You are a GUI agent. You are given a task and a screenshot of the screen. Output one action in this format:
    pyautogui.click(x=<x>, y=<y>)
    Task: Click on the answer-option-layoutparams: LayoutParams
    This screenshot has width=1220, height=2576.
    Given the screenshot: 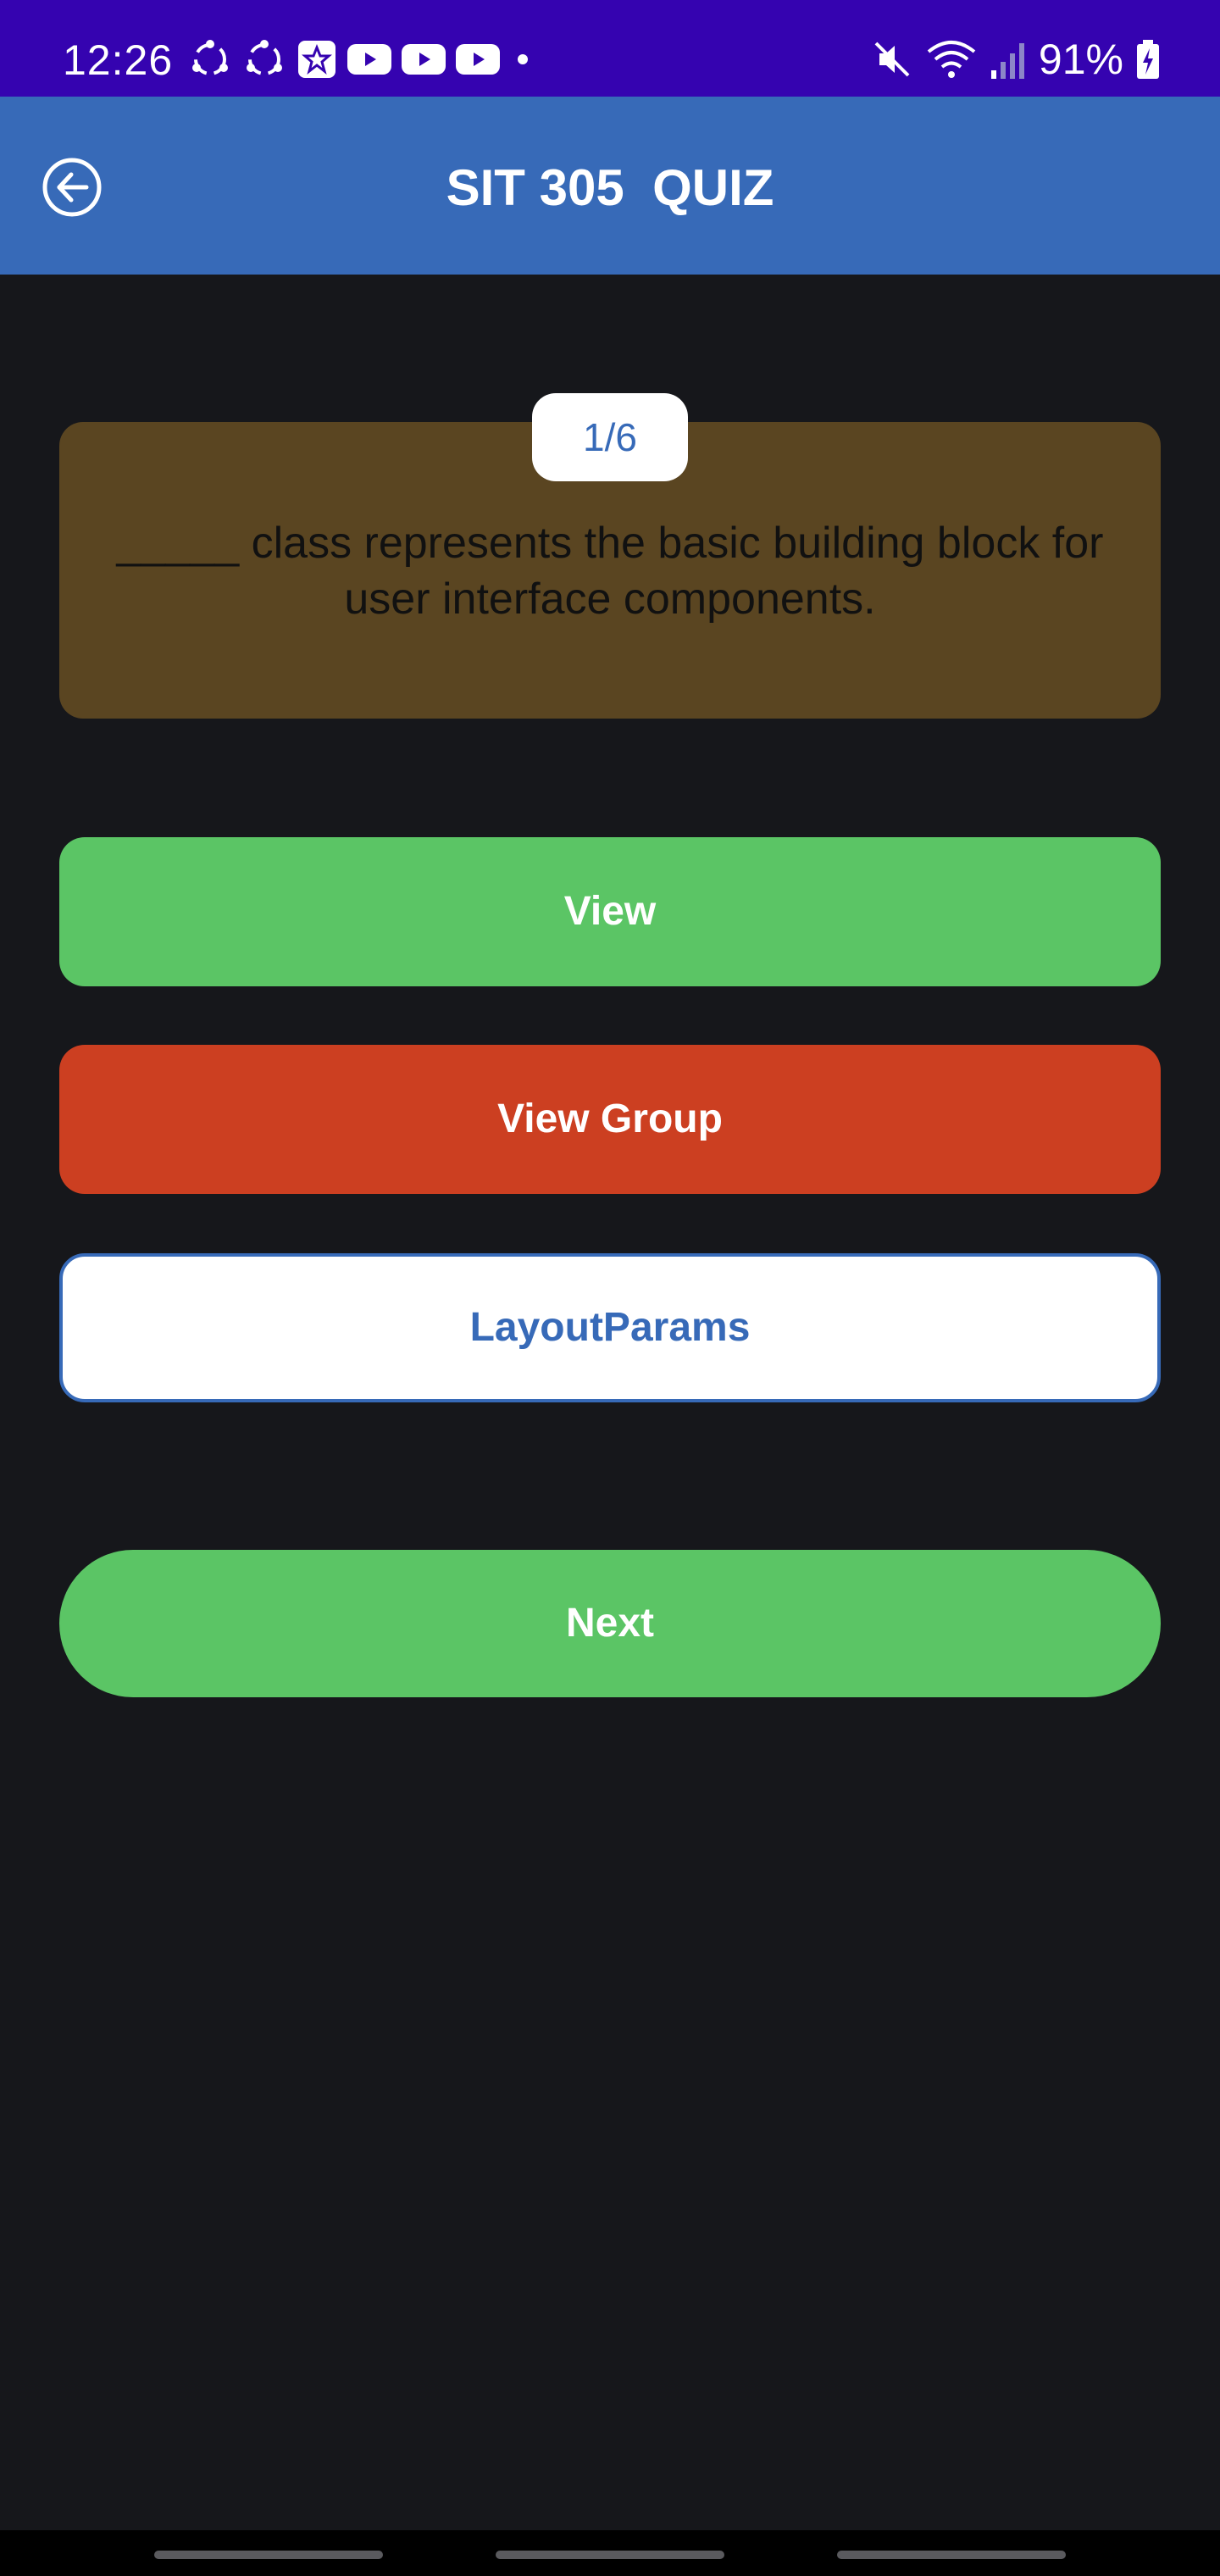 What is the action you would take?
    pyautogui.click(x=610, y=1327)
    